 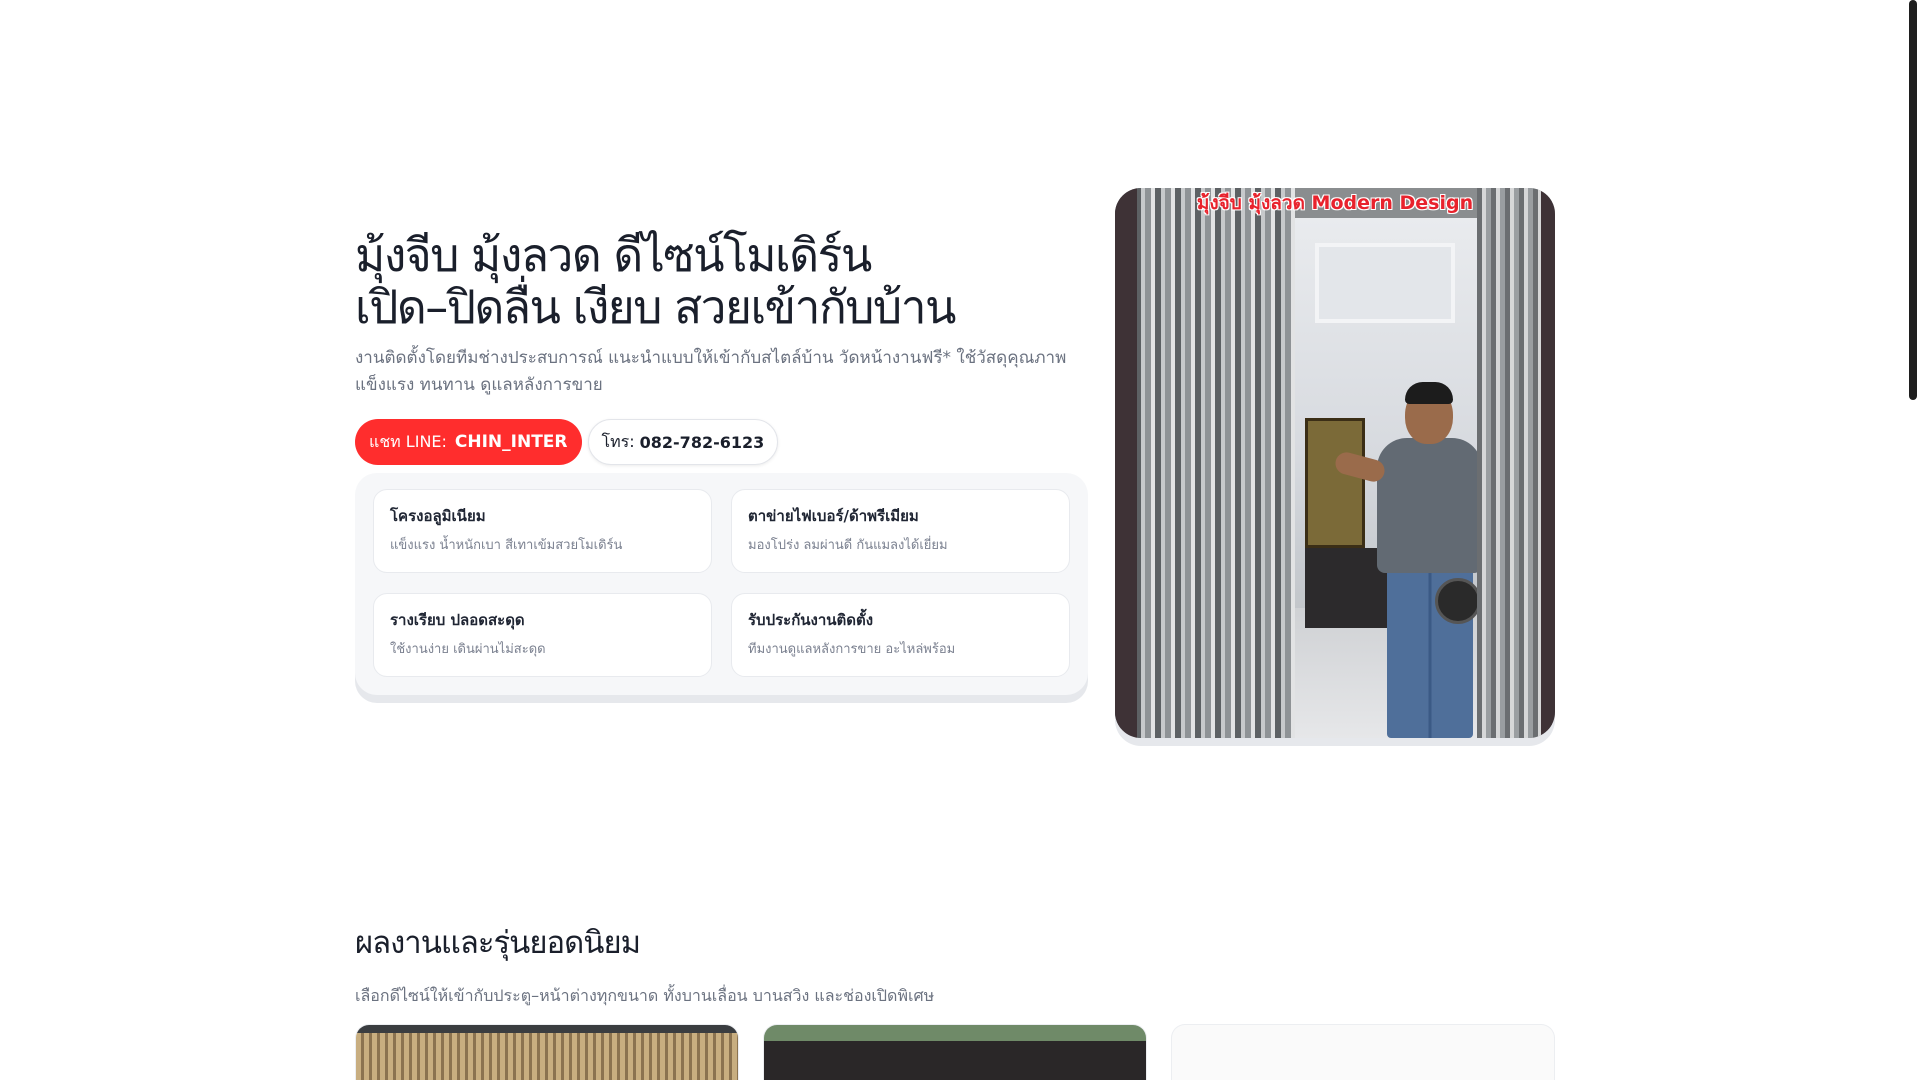 I want to click on feature-title: โครงอลูมิเนียม, so click(x=438, y=516).